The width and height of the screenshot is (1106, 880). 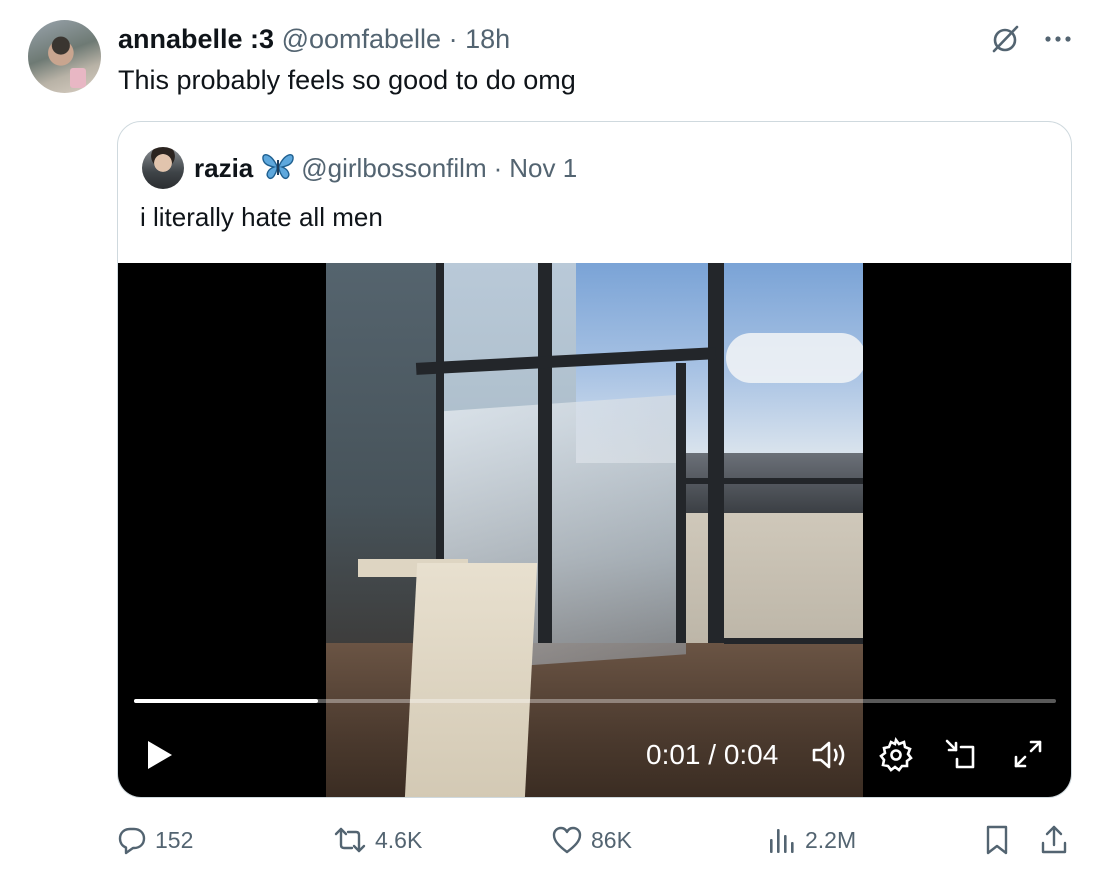 I want to click on video-progress-fill, so click(x=226, y=701).